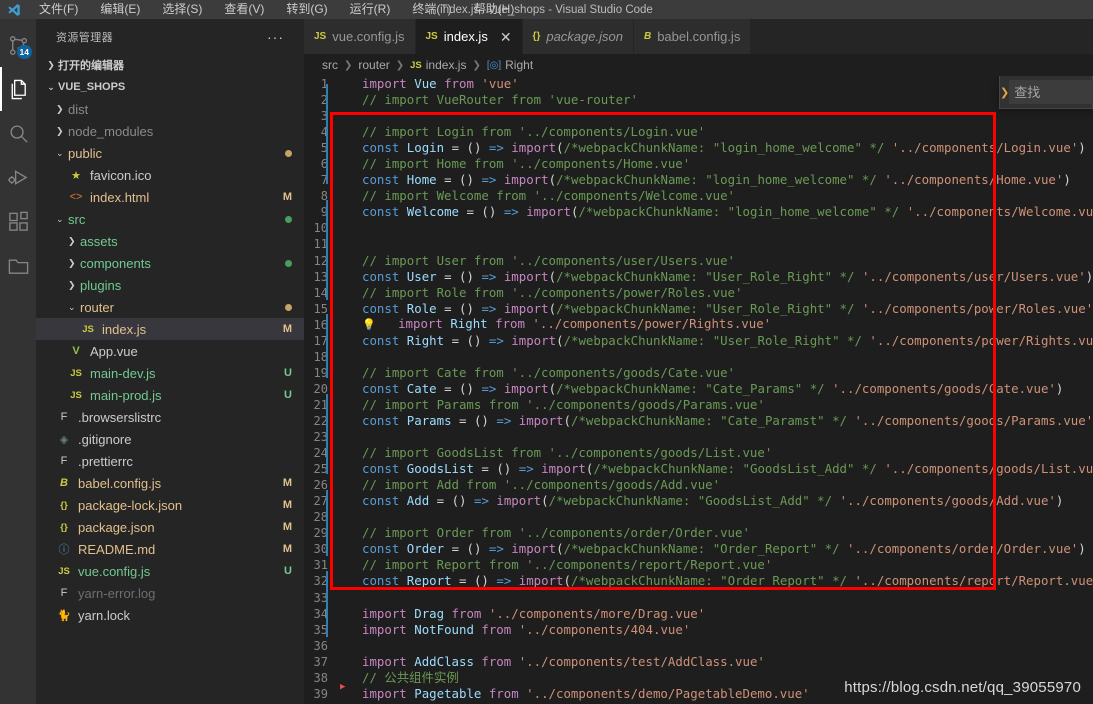 This screenshot has height=704, width=1093. Describe the element at coordinates (494, 9) in the screenshot. I see `menu-help: 帮助(H)` at that location.